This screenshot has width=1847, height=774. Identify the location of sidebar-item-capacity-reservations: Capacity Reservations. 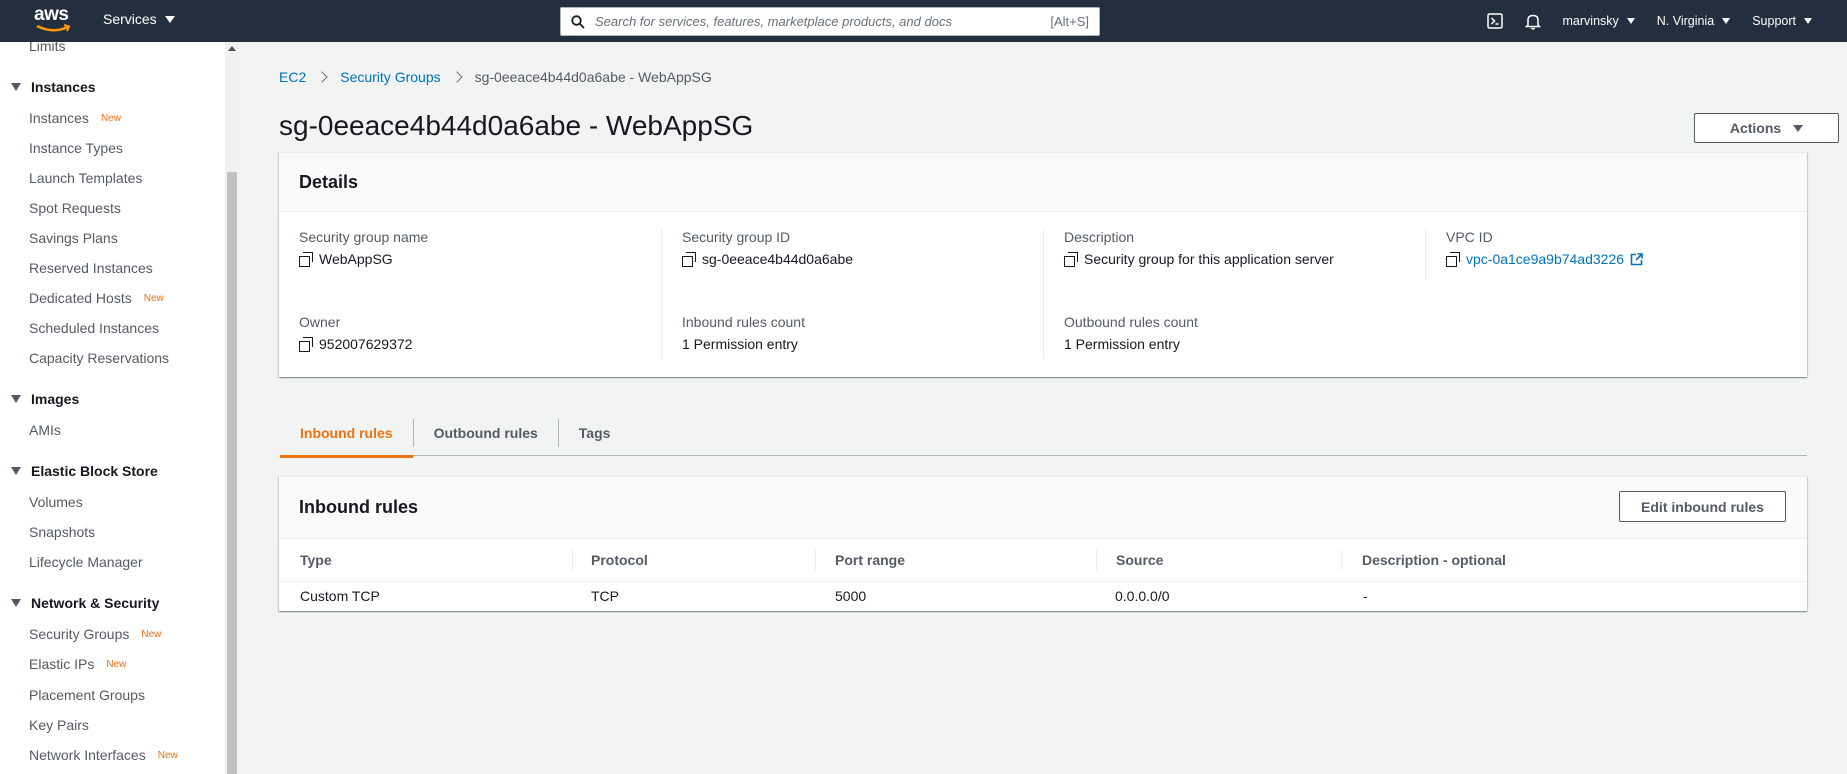
(99, 358).